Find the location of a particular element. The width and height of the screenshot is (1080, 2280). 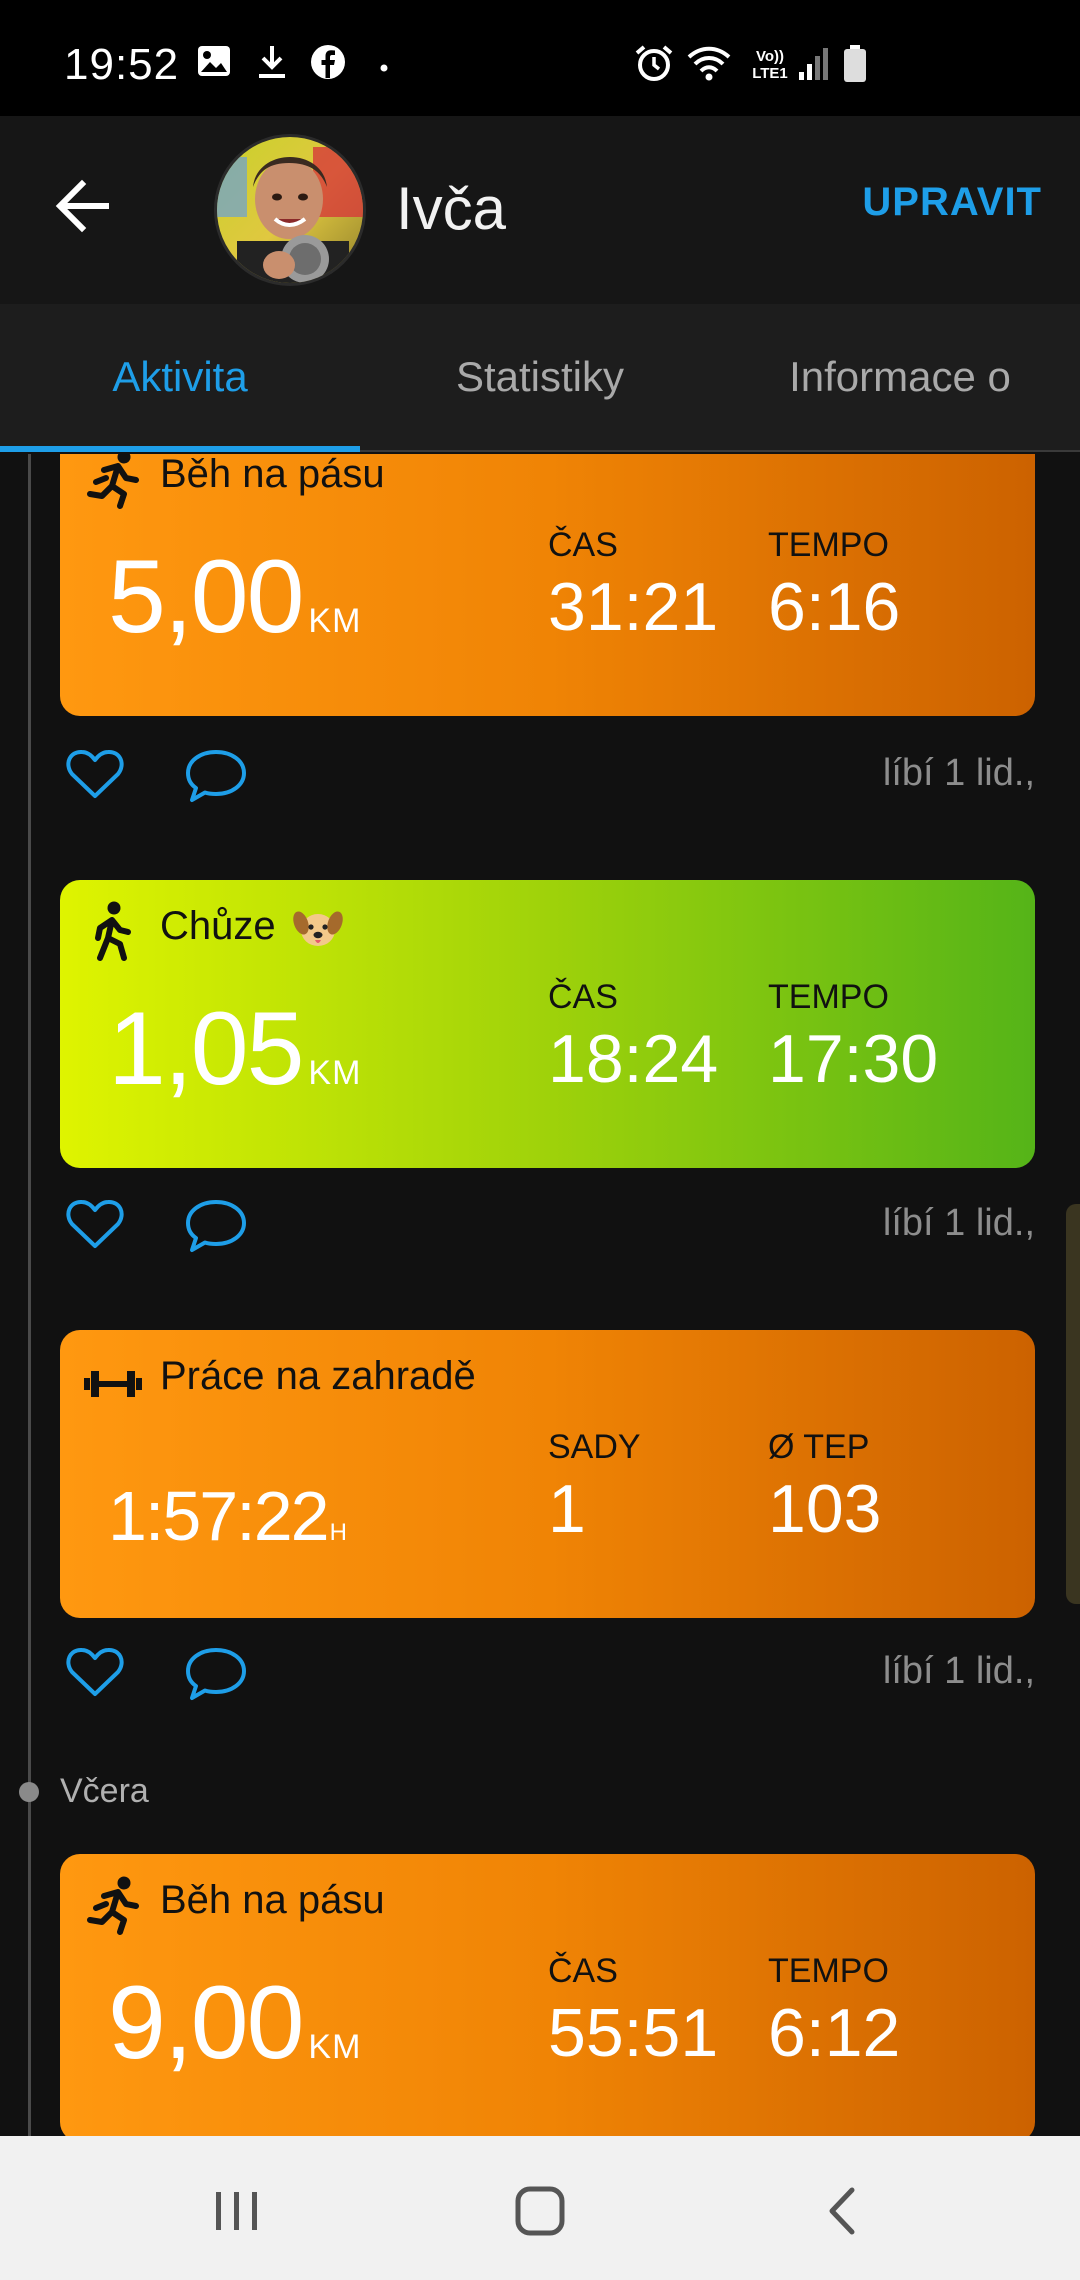

activity-title: Chůze is located at coordinates (251, 927).